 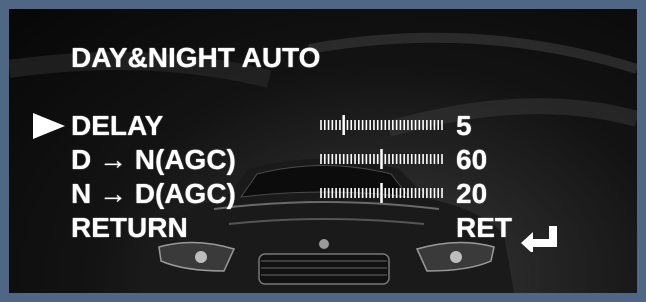 I want to click on menu-title: DAY&NIGHT AUTO, so click(x=196, y=57).